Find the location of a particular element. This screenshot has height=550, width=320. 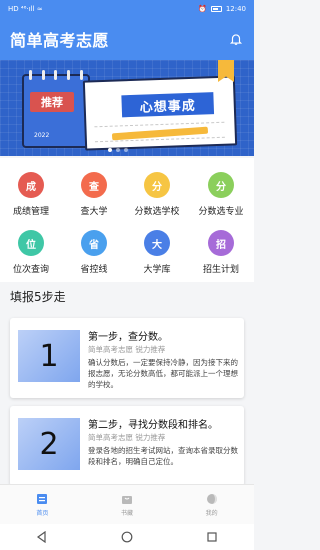

nav-item-profile: 我的 is located at coordinates (211, 505).